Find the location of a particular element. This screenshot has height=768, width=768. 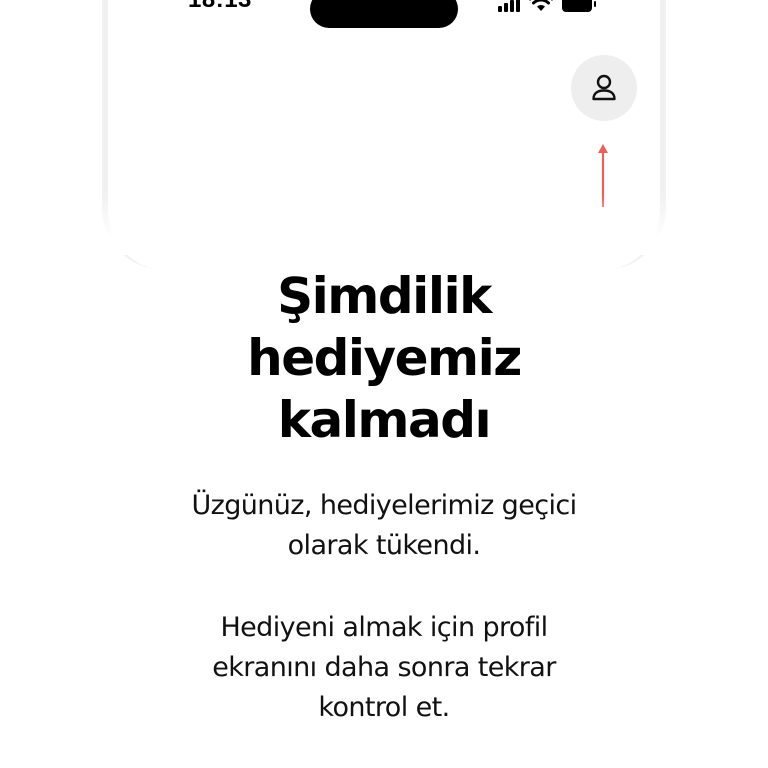

message-line: kontrol et. is located at coordinates (384, 707).